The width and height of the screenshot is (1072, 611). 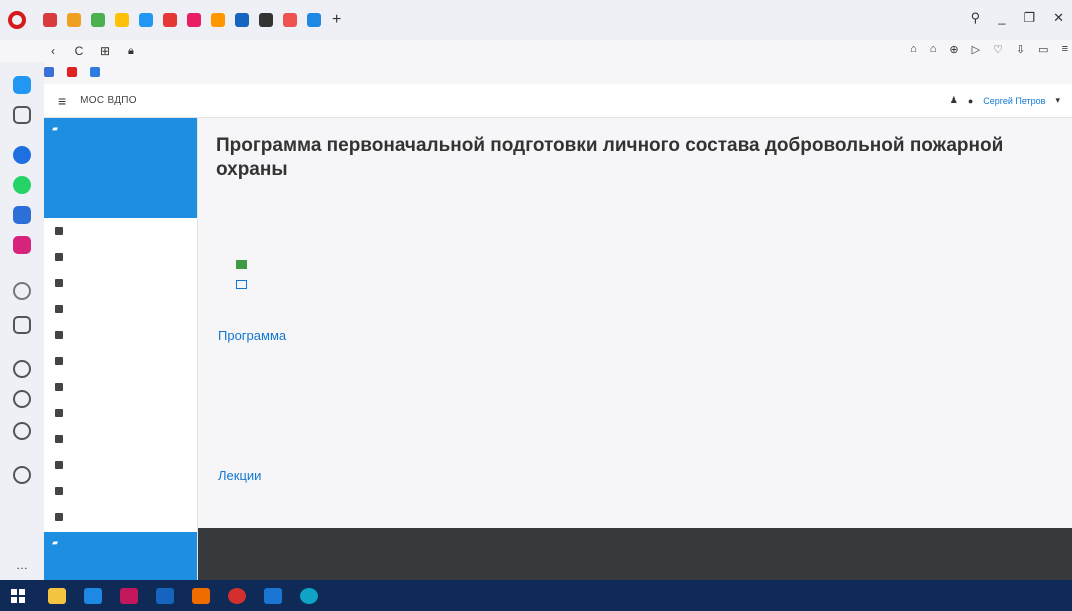 What do you see at coordinates (59, 491) in the screenshot?
I see `file-icon` at bounding box center [59, 491].